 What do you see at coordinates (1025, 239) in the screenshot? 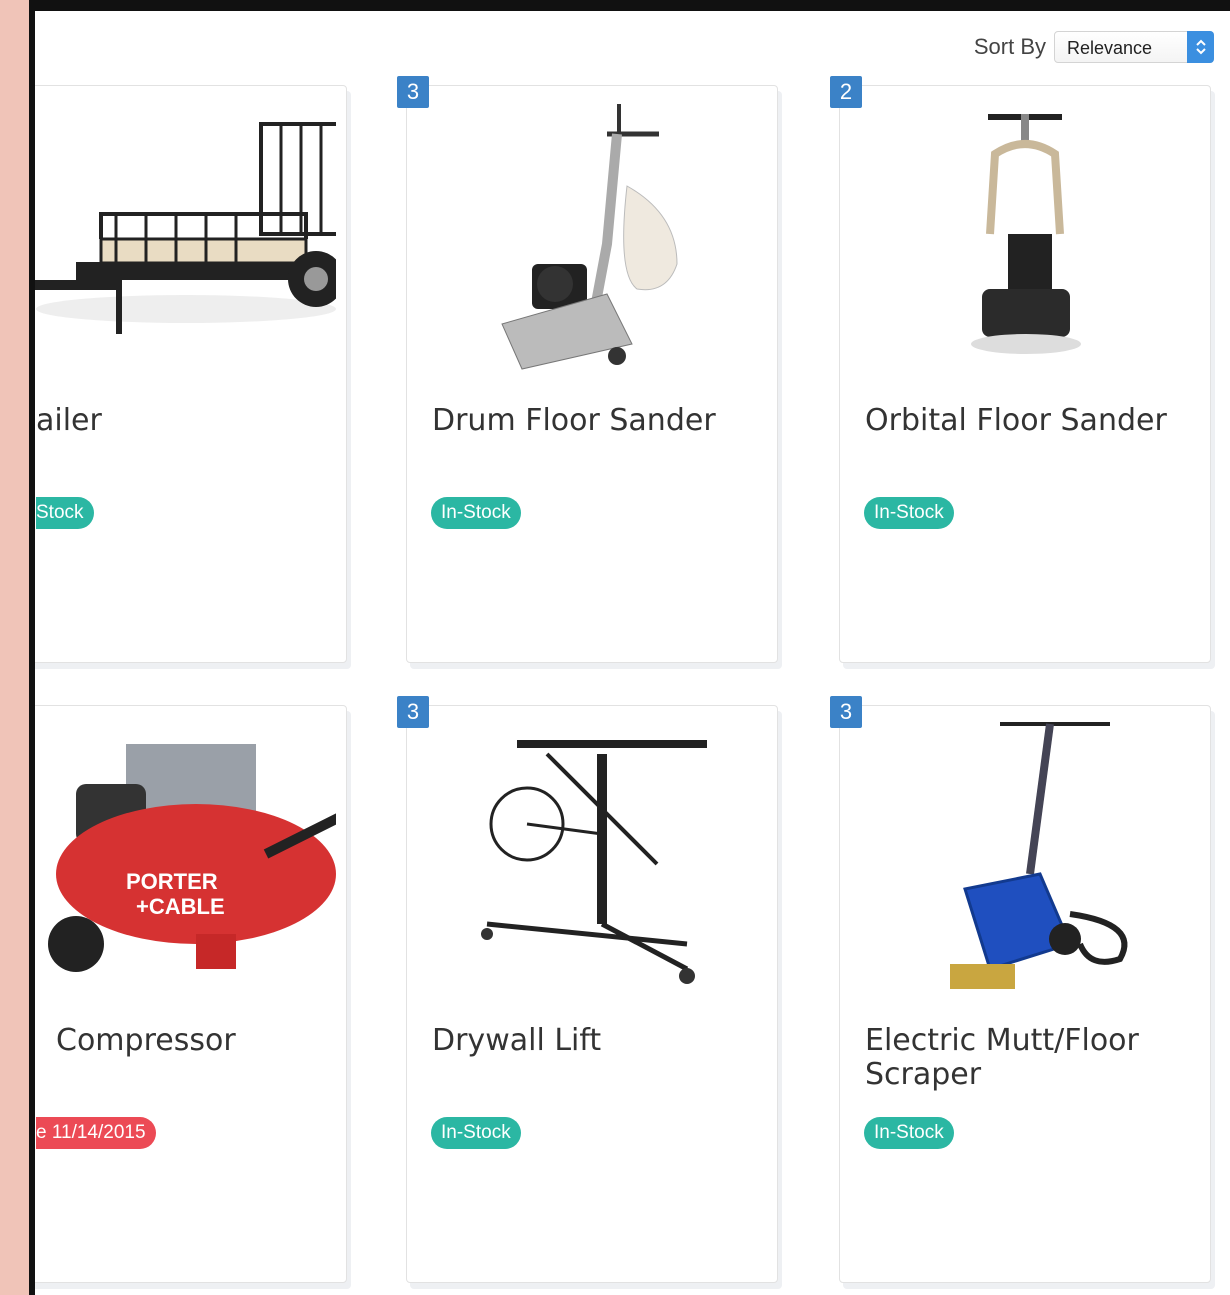
I see `orbital-floor-sander-image` at bounding box center [1025, 239].